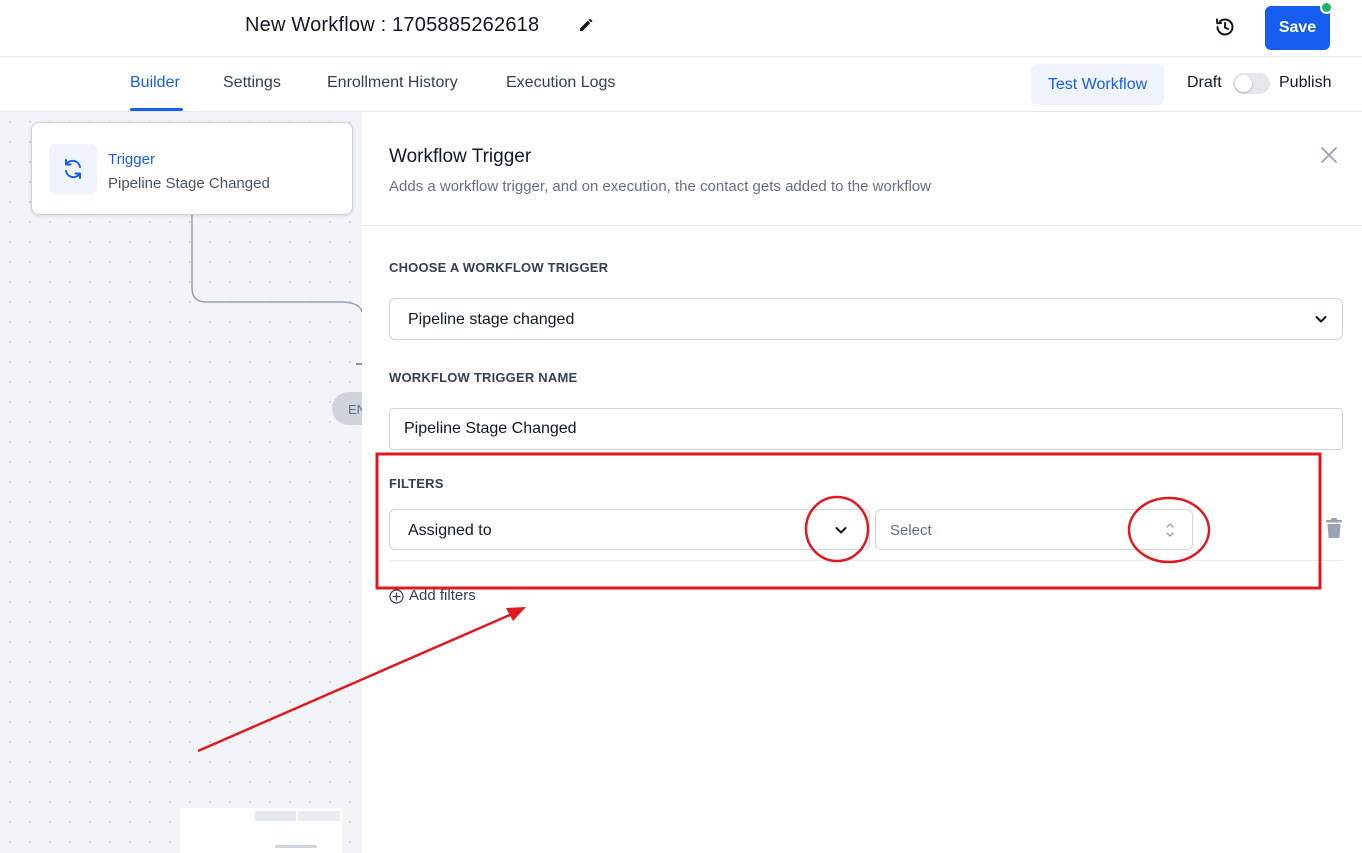  I want to click on add-filters-label: Add filters, so click(442, 595).